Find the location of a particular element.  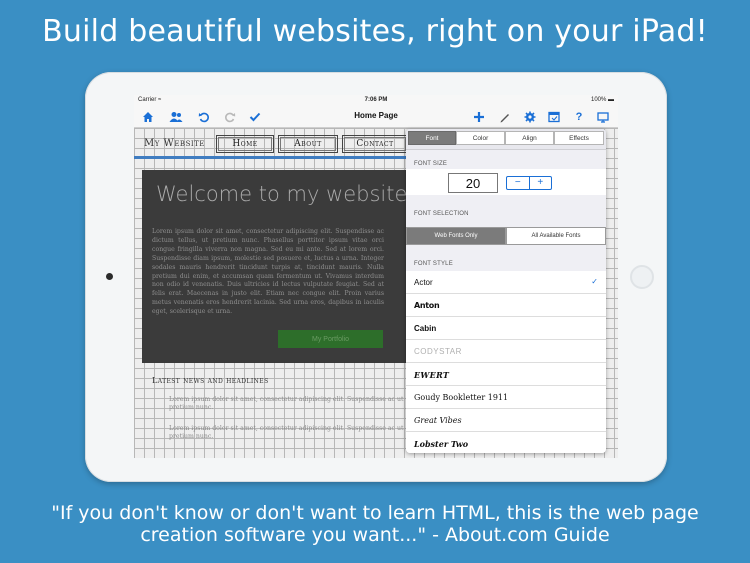

font-selection-control: Web Fonts Only All Available Fonts is located at coordinates (506, 236).